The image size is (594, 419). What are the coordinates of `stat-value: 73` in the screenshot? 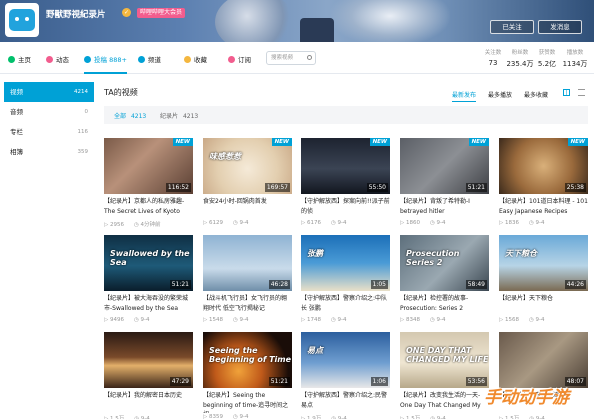 It's located at (493, 63).